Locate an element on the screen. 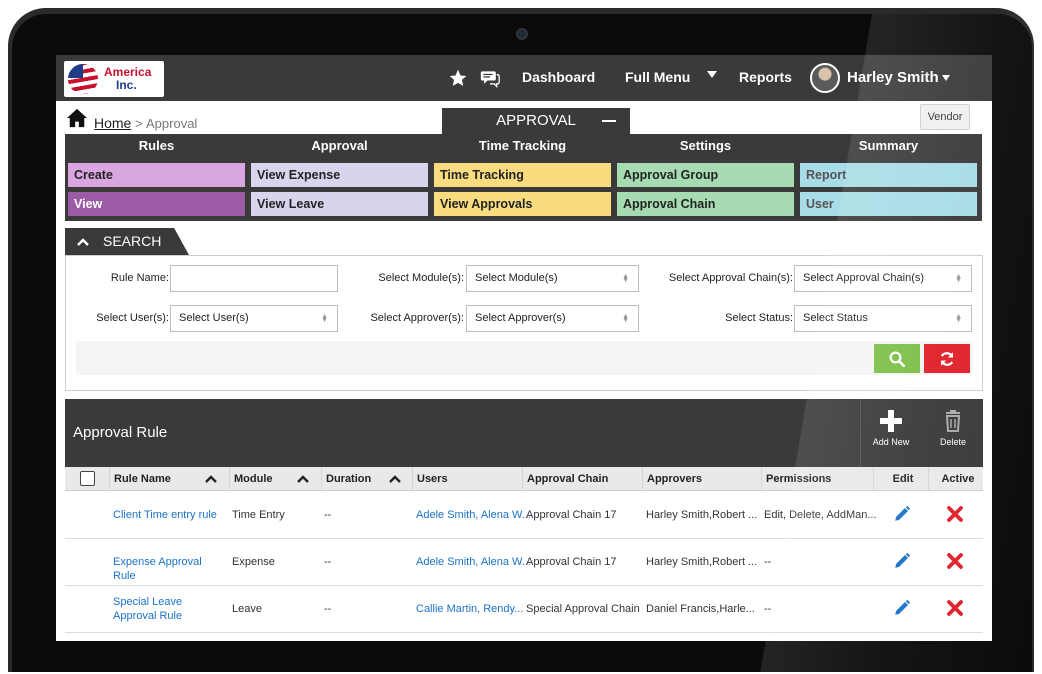 Image resolution: width=1042 pixels, height=674 pixels. approver-select: Select Approver(s) ▲ ▼ is located at coordinates (552, 318).